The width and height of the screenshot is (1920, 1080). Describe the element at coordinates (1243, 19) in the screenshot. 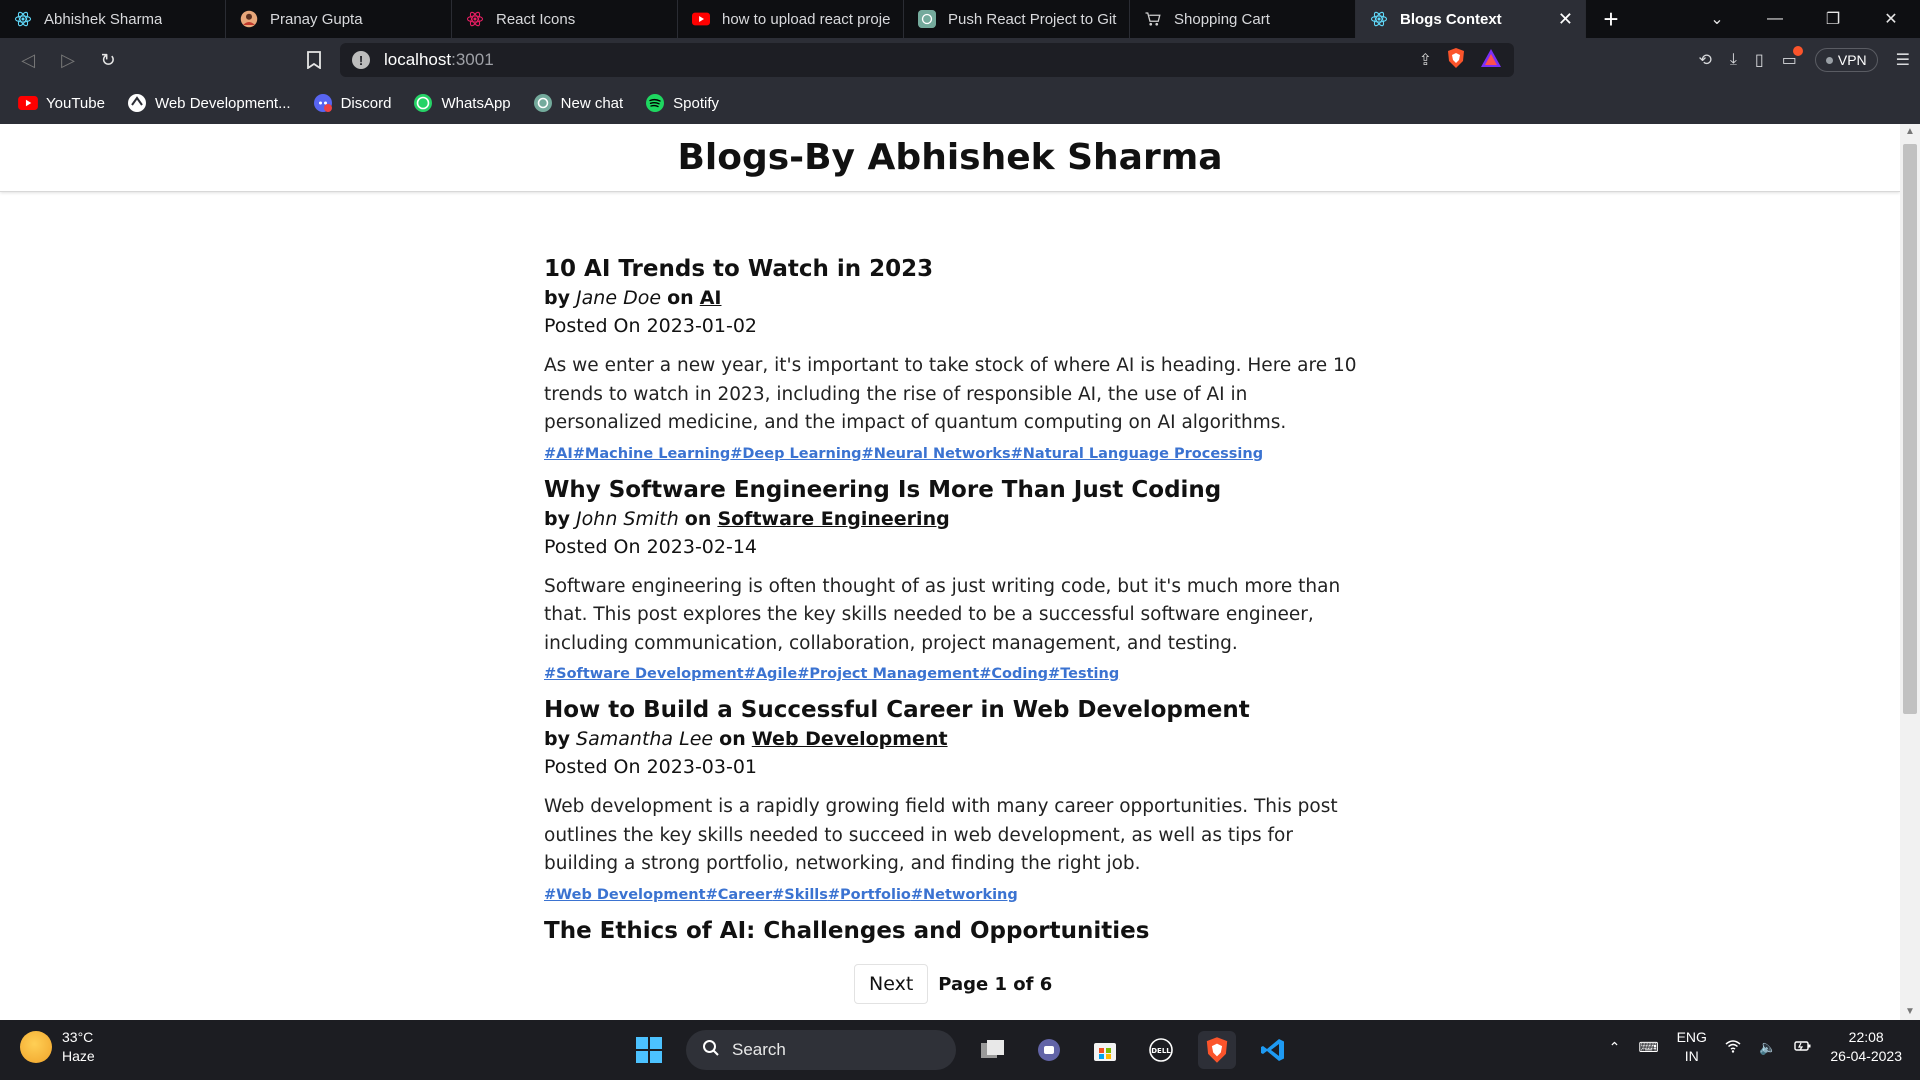

I see `tab: Shopping Cart` at that location.